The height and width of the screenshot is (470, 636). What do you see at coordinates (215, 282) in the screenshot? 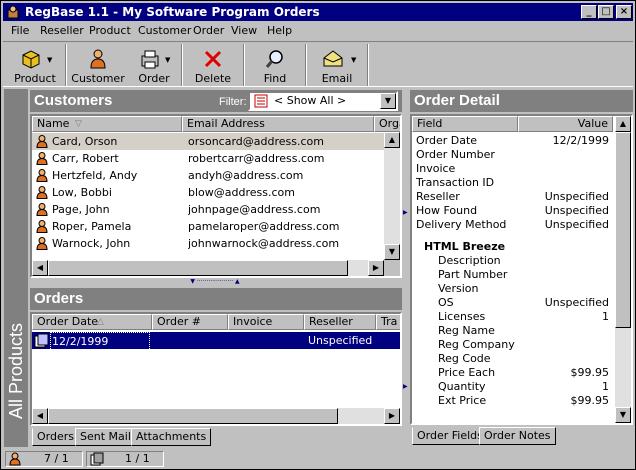
I see `splitter-handle: ▼ ··················· ▲` at bounding box center [215, 282].